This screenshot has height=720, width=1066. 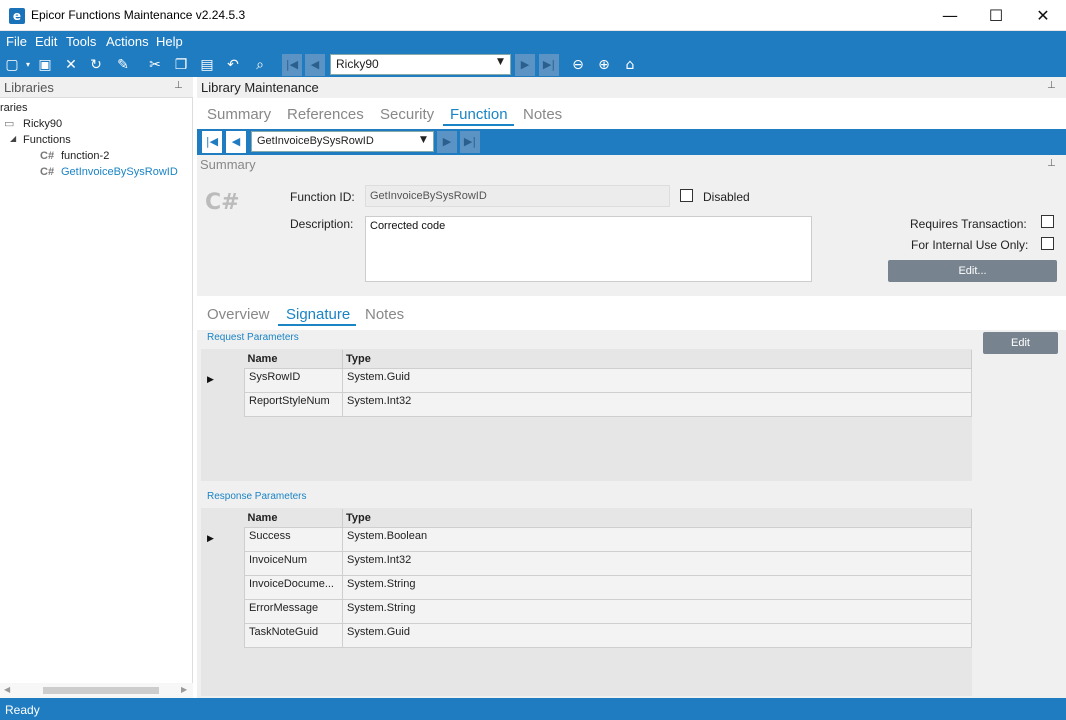 What do you see at coordinates (478, 125) in the screenshot?
I see `active-tab-indicator` at bounding box center [478, 125].